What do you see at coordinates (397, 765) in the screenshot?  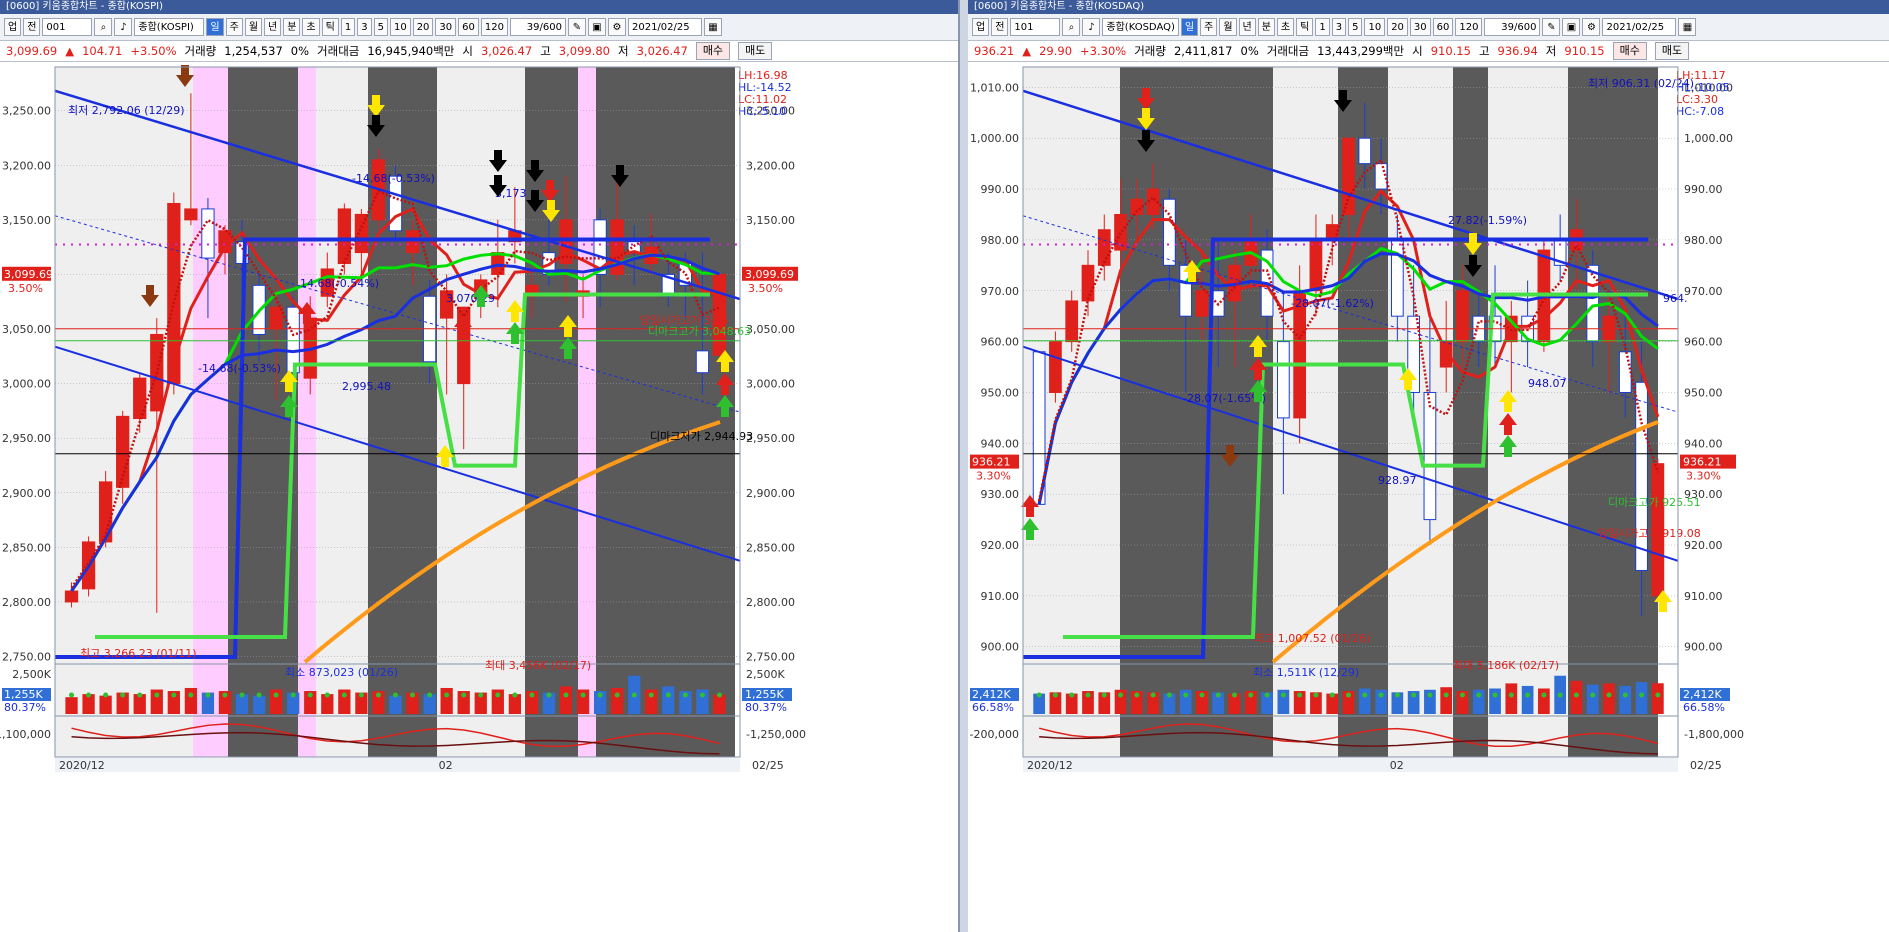 I see `x-axis-strip` at bounding box center [397, 765].